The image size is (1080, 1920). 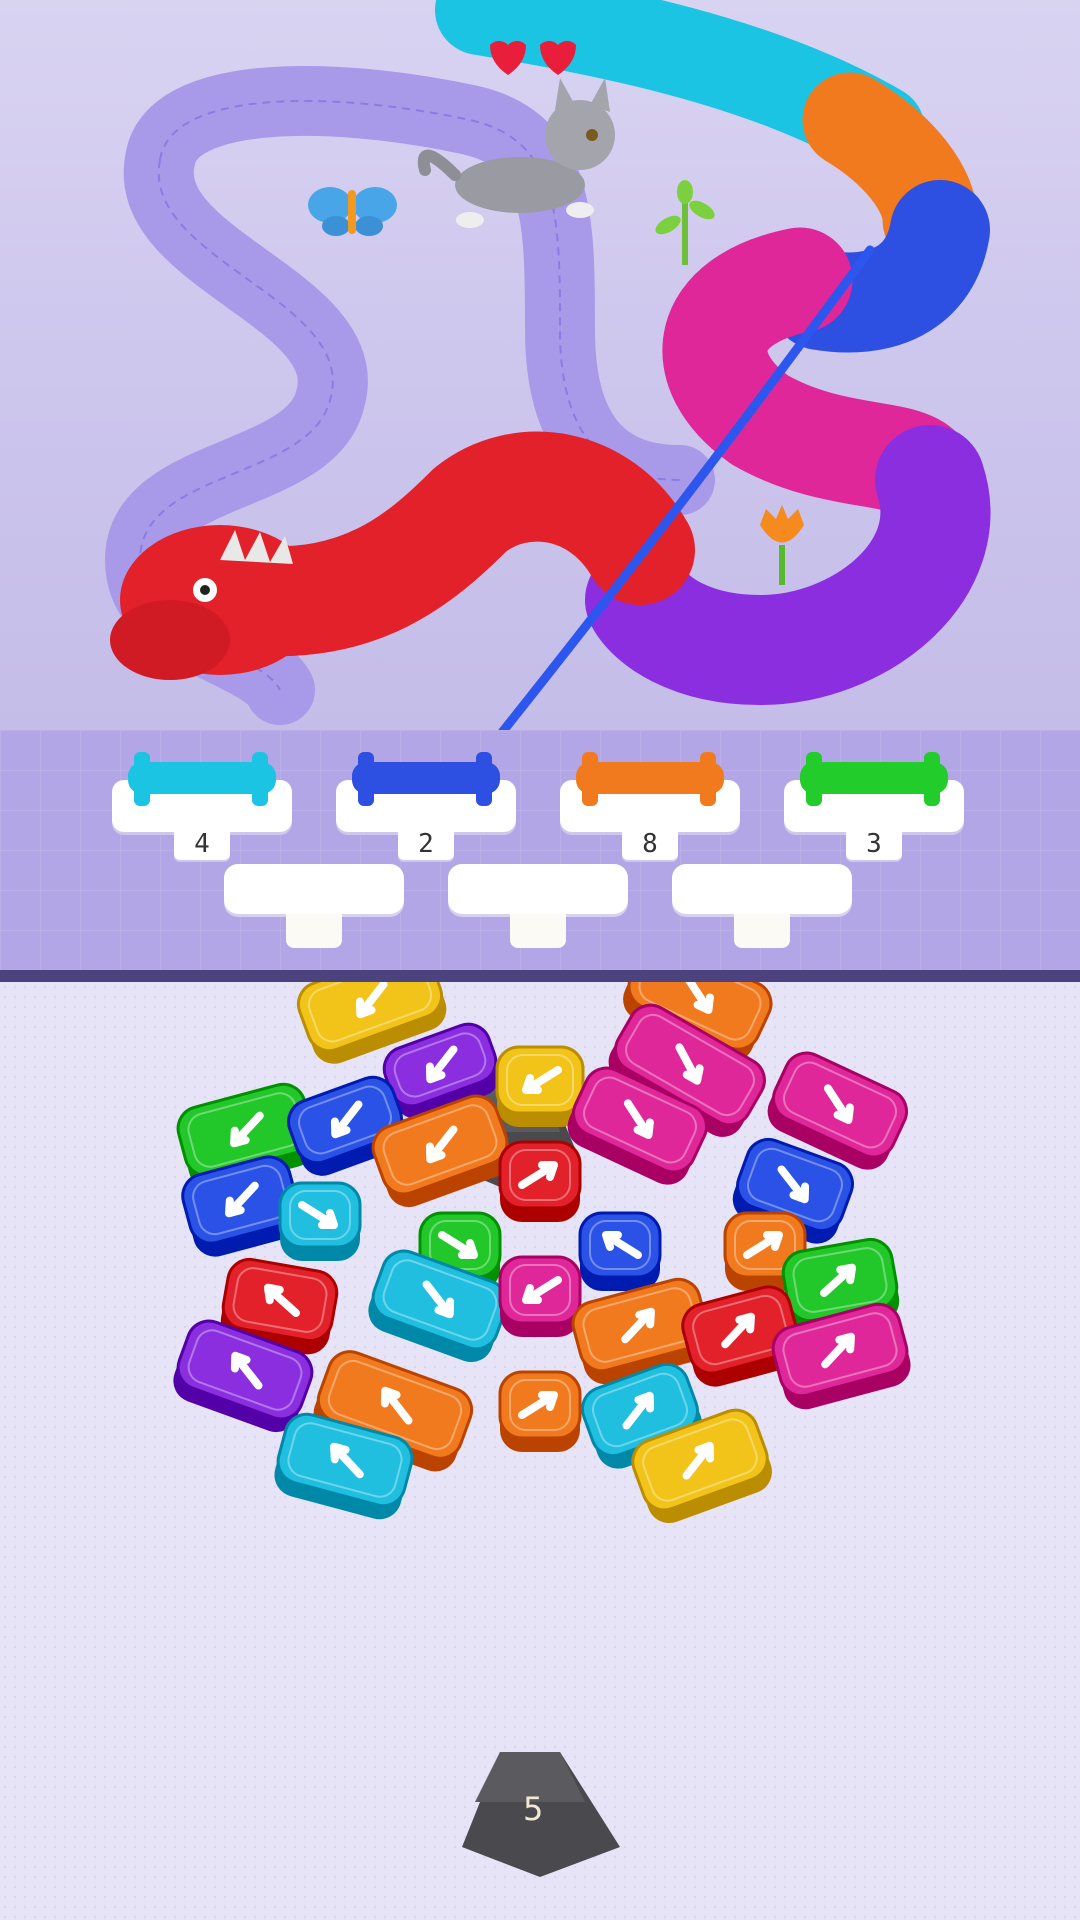 I want to click on tile-cyan-down-right, so click(x=320, y=1221).